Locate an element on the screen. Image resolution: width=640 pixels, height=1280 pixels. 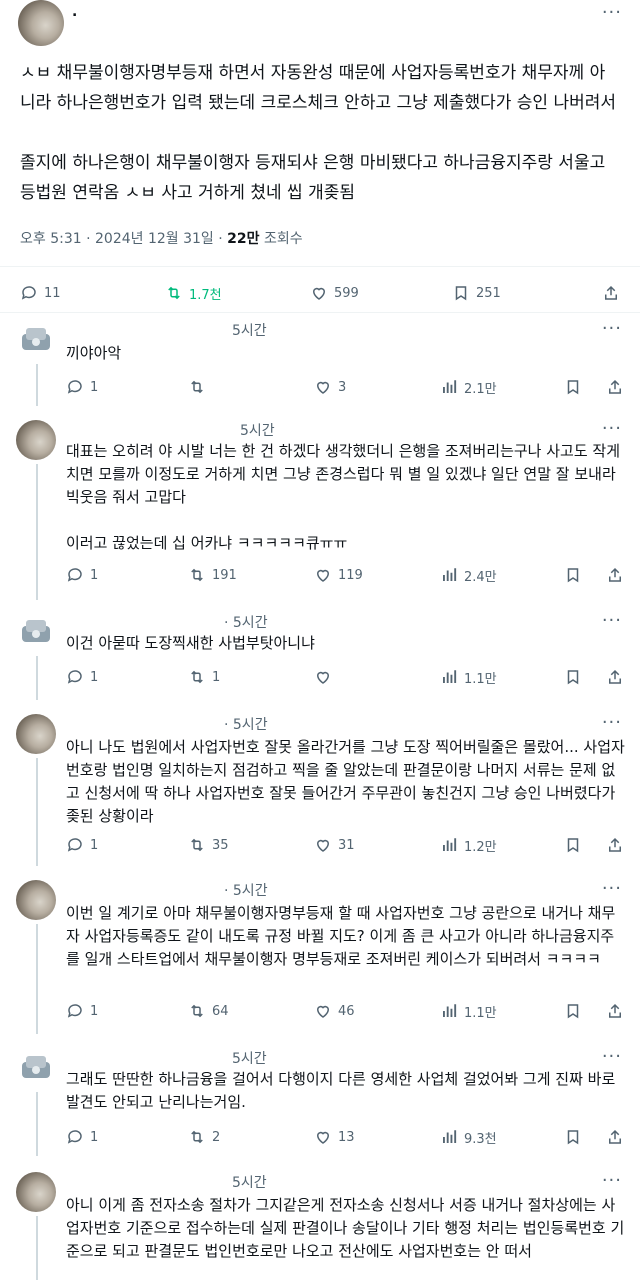
retweet-button is located at coordinates (200, 387).